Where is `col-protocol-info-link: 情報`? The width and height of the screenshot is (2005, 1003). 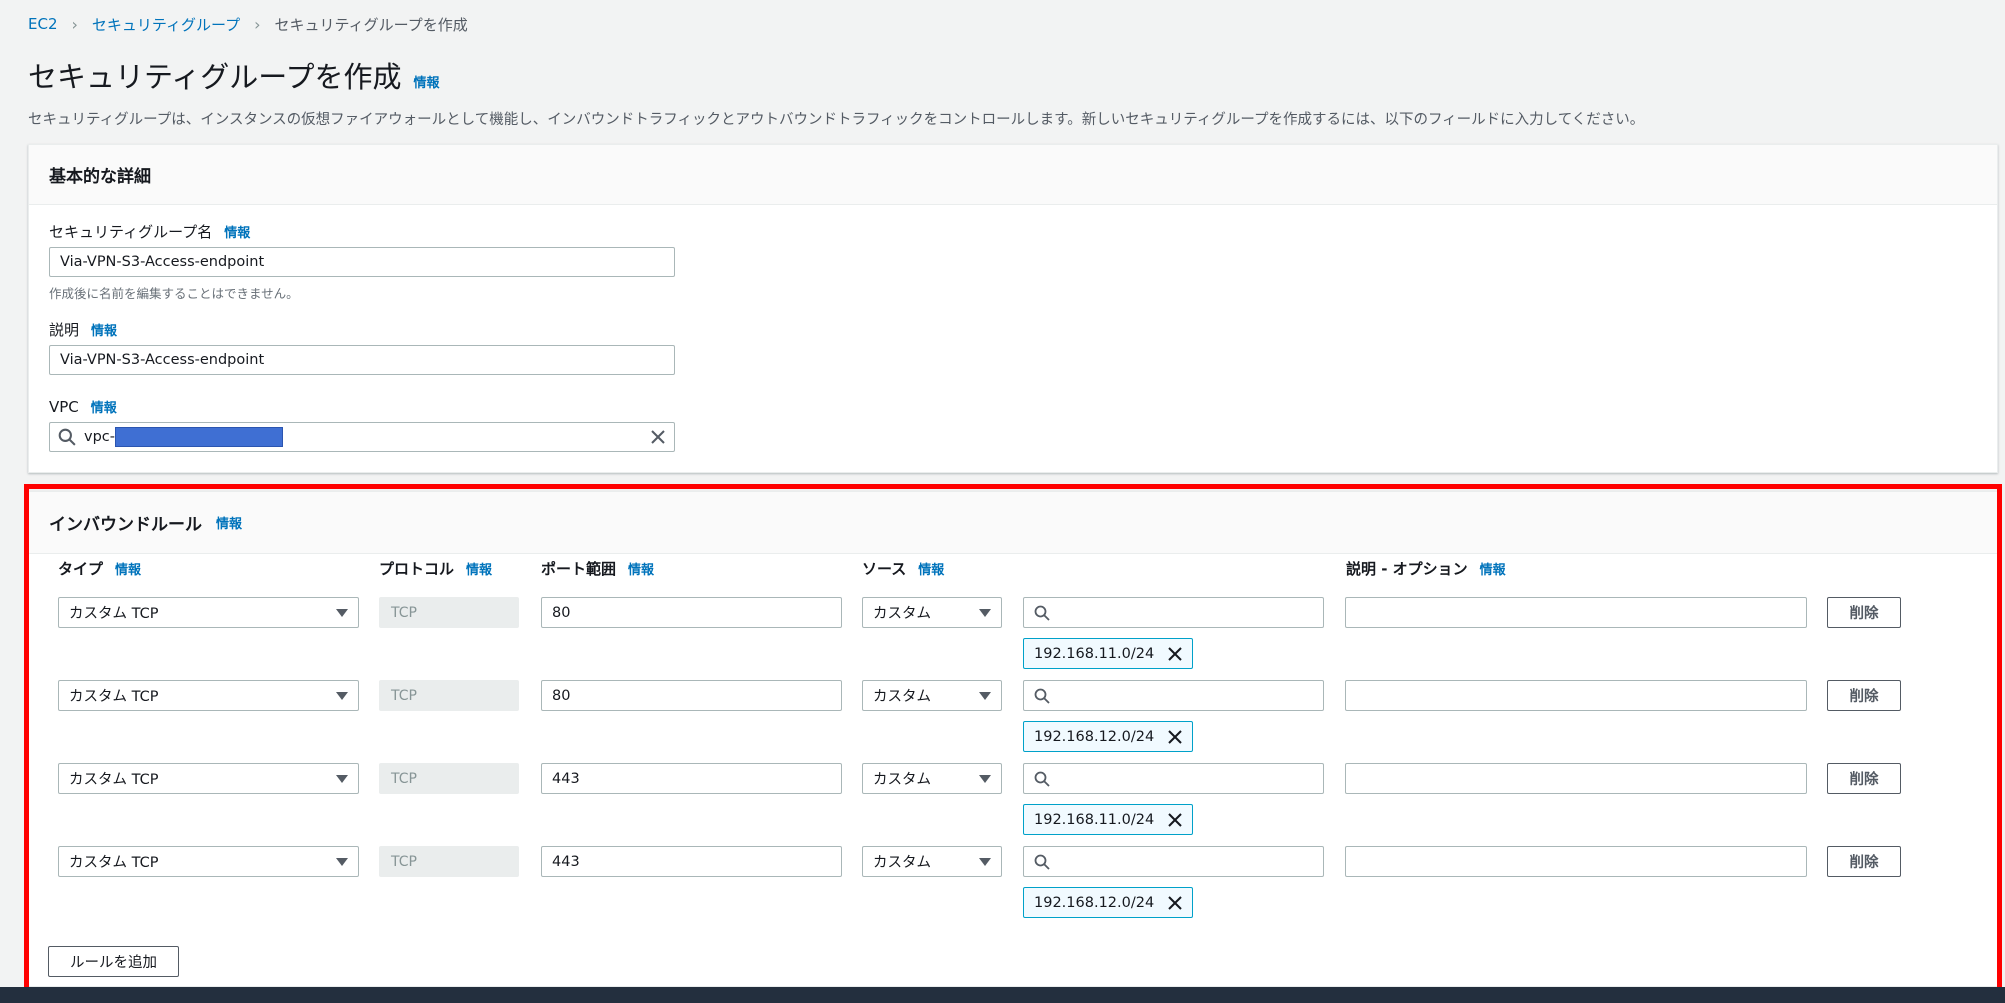 col-protocol-info-link: 情報 is located at coordinates (479, 568).